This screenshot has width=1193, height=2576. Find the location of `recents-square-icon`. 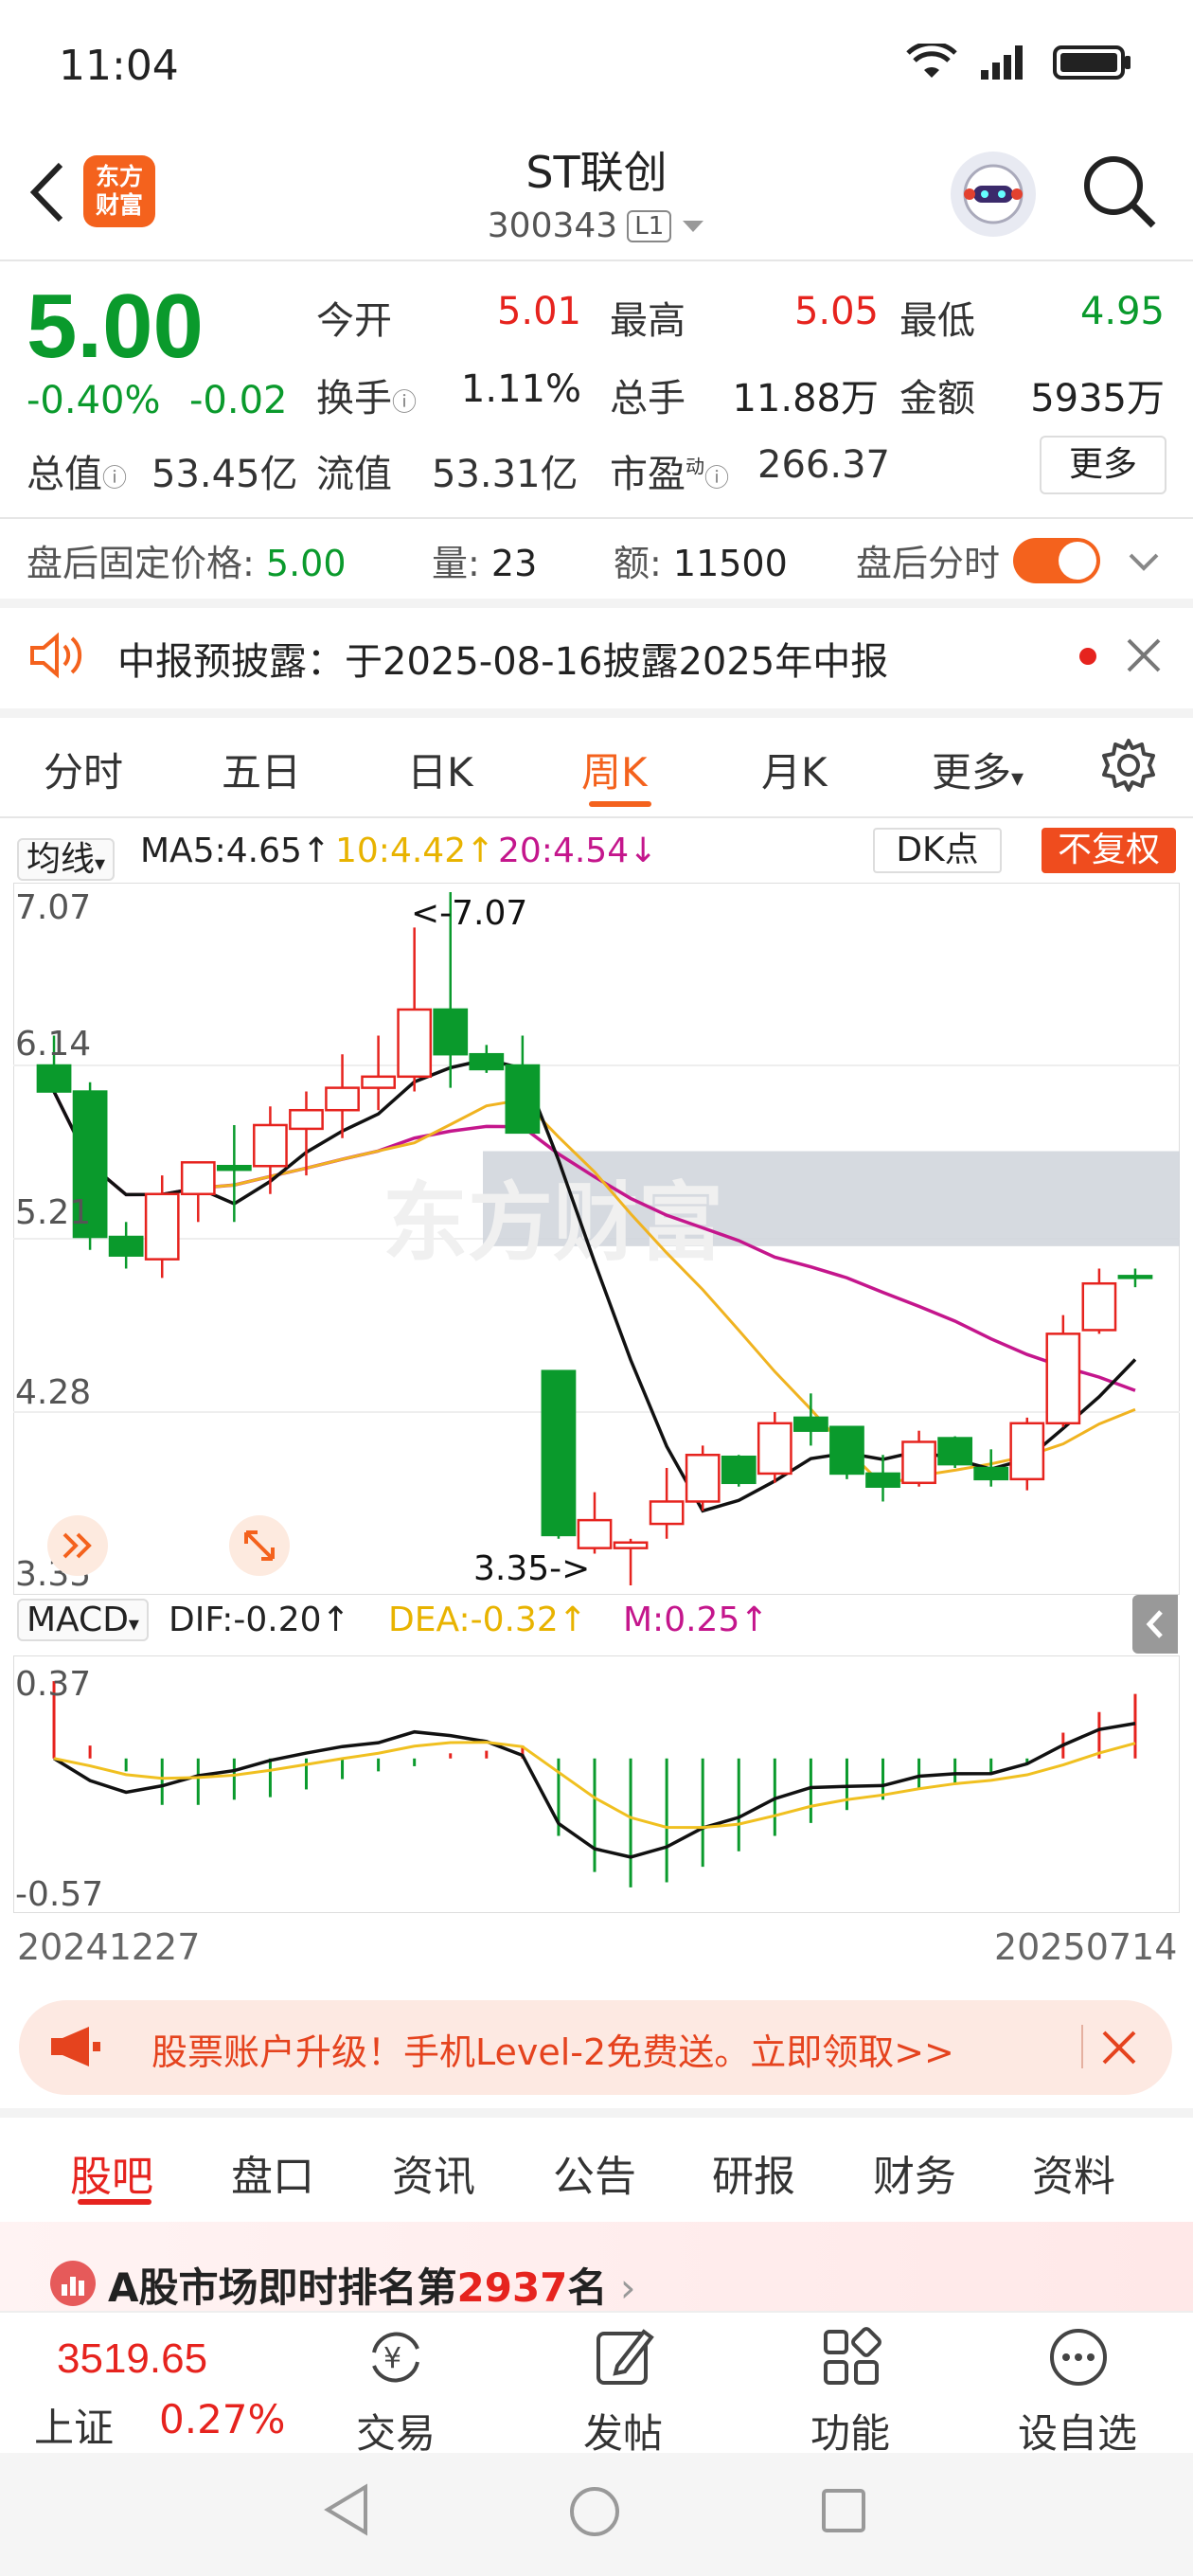

recents-square-icon is located at coordinates (843, 2510).